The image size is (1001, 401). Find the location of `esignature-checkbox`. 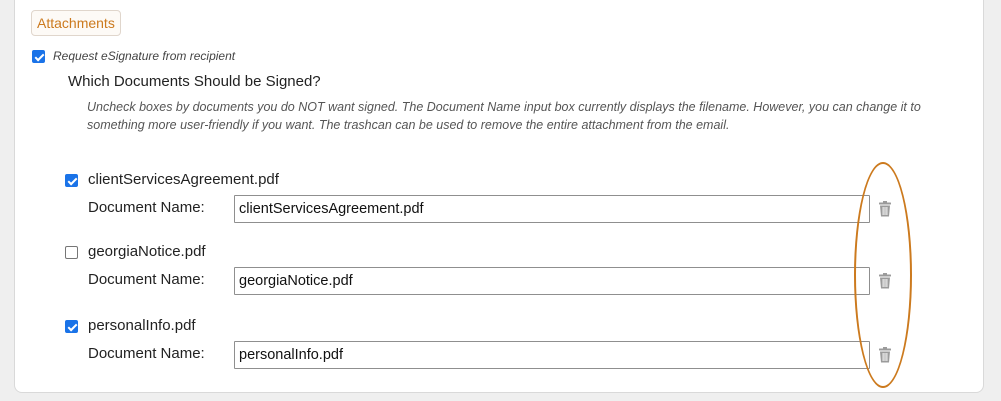

esignature-checkbox is located at coordinates (38, 56).